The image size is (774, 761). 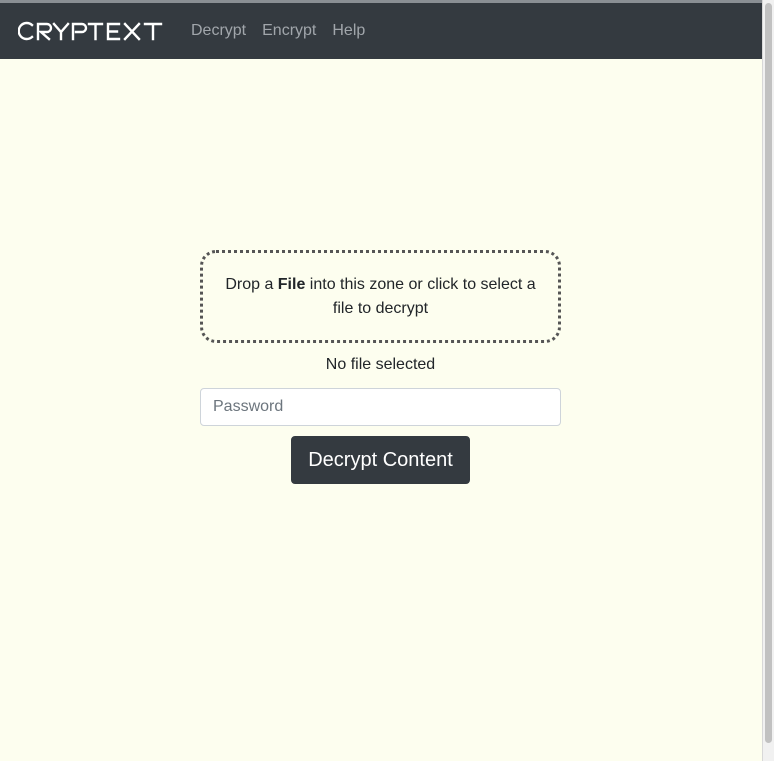 I want to click on vertical-scrollbar, so click(x=768, y=380).